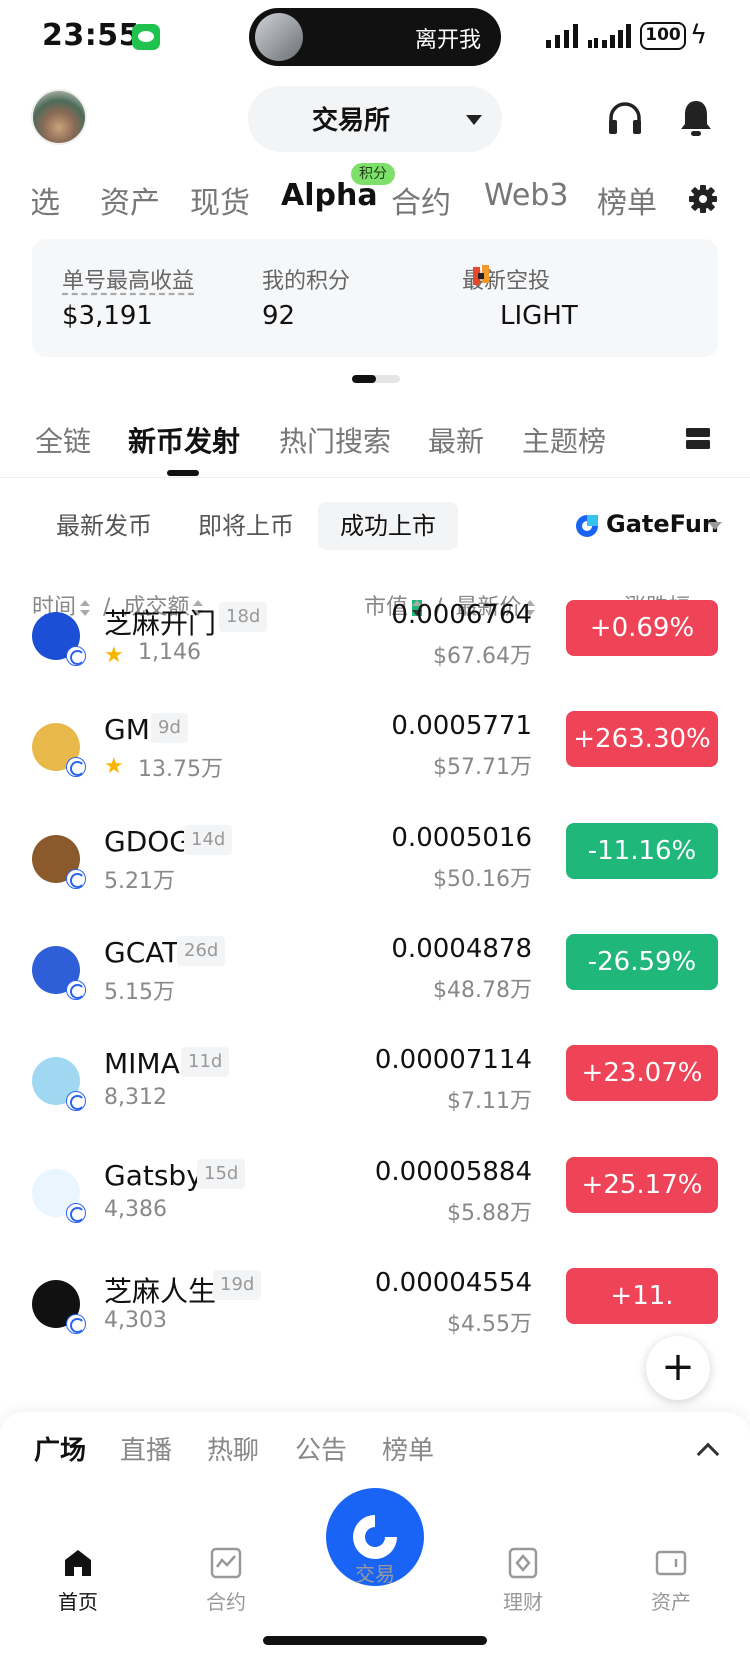 The width and height of the screenshot is (750, 1658). I want to click on bottom-nav-home: 首页, so click(78, 1580).